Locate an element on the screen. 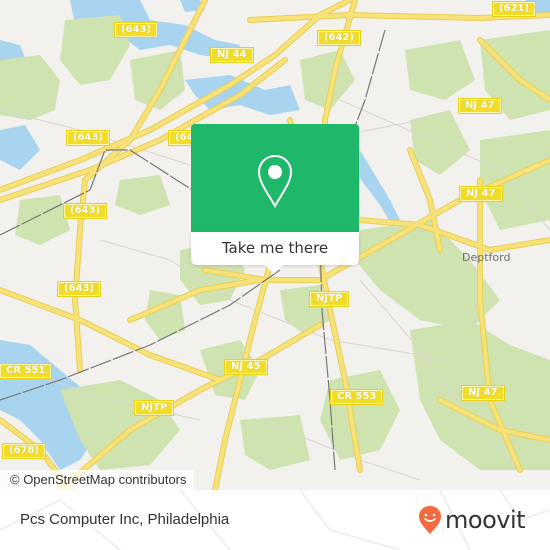 The width and height of the screenshot is (550, 550). moovit-logo: moovit is located at coordinates (472, 520).